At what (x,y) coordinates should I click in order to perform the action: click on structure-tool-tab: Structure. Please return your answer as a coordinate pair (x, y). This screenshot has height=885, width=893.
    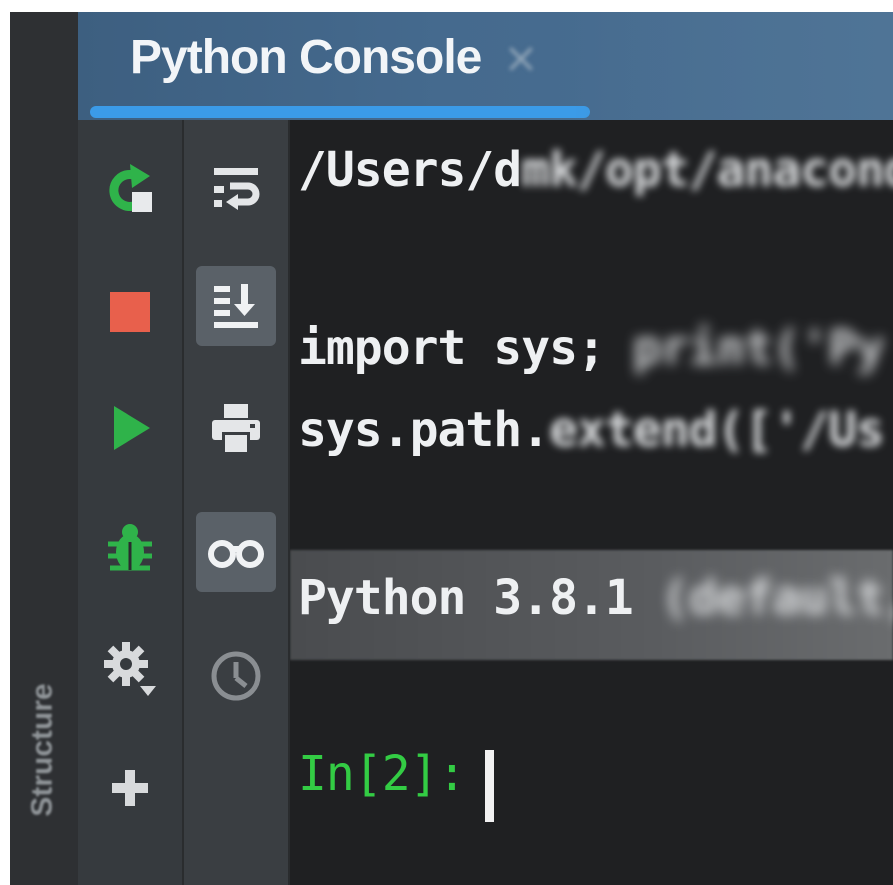
    Looking at the image, I should click on (43, 750).